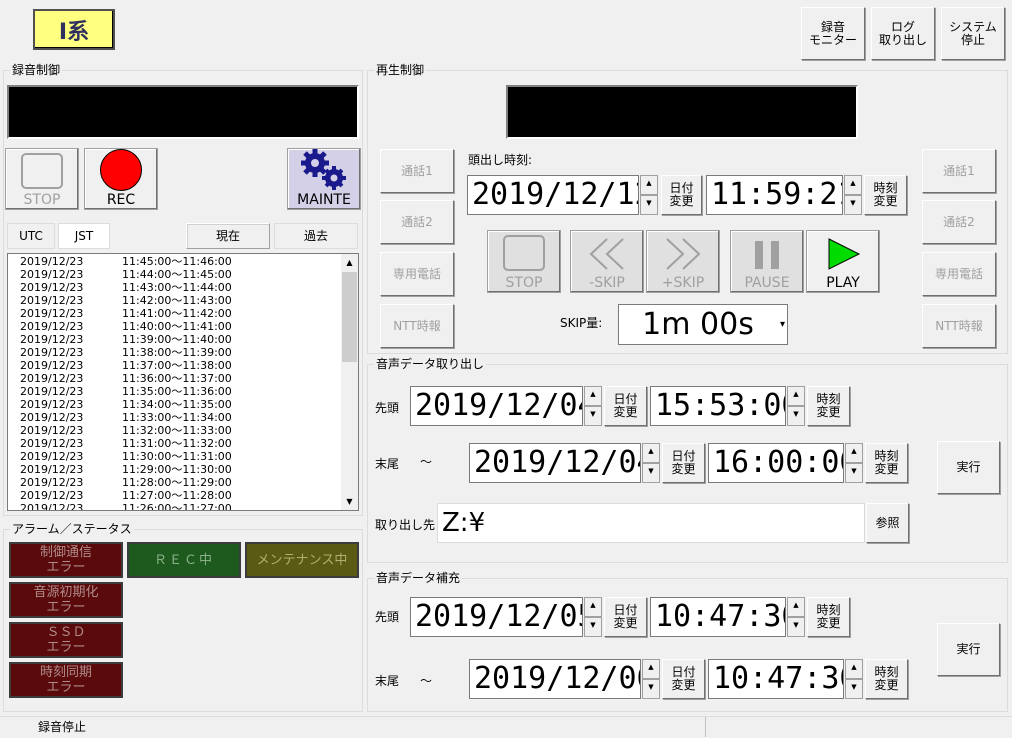 The image size is (1012, 738). Describe the element at coordinates (959, 222) in the screenshot. I see `right-call2-button: 通話2` at that location.